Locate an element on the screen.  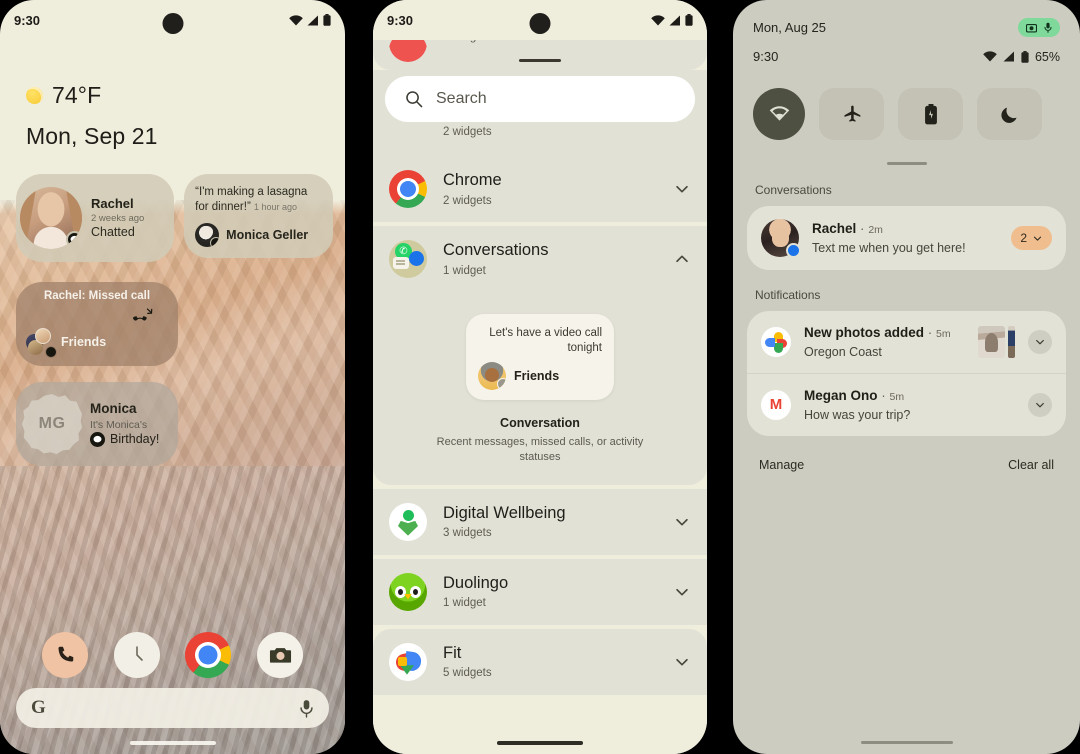
battery-saver-tile is located at coordinates (930, 114).